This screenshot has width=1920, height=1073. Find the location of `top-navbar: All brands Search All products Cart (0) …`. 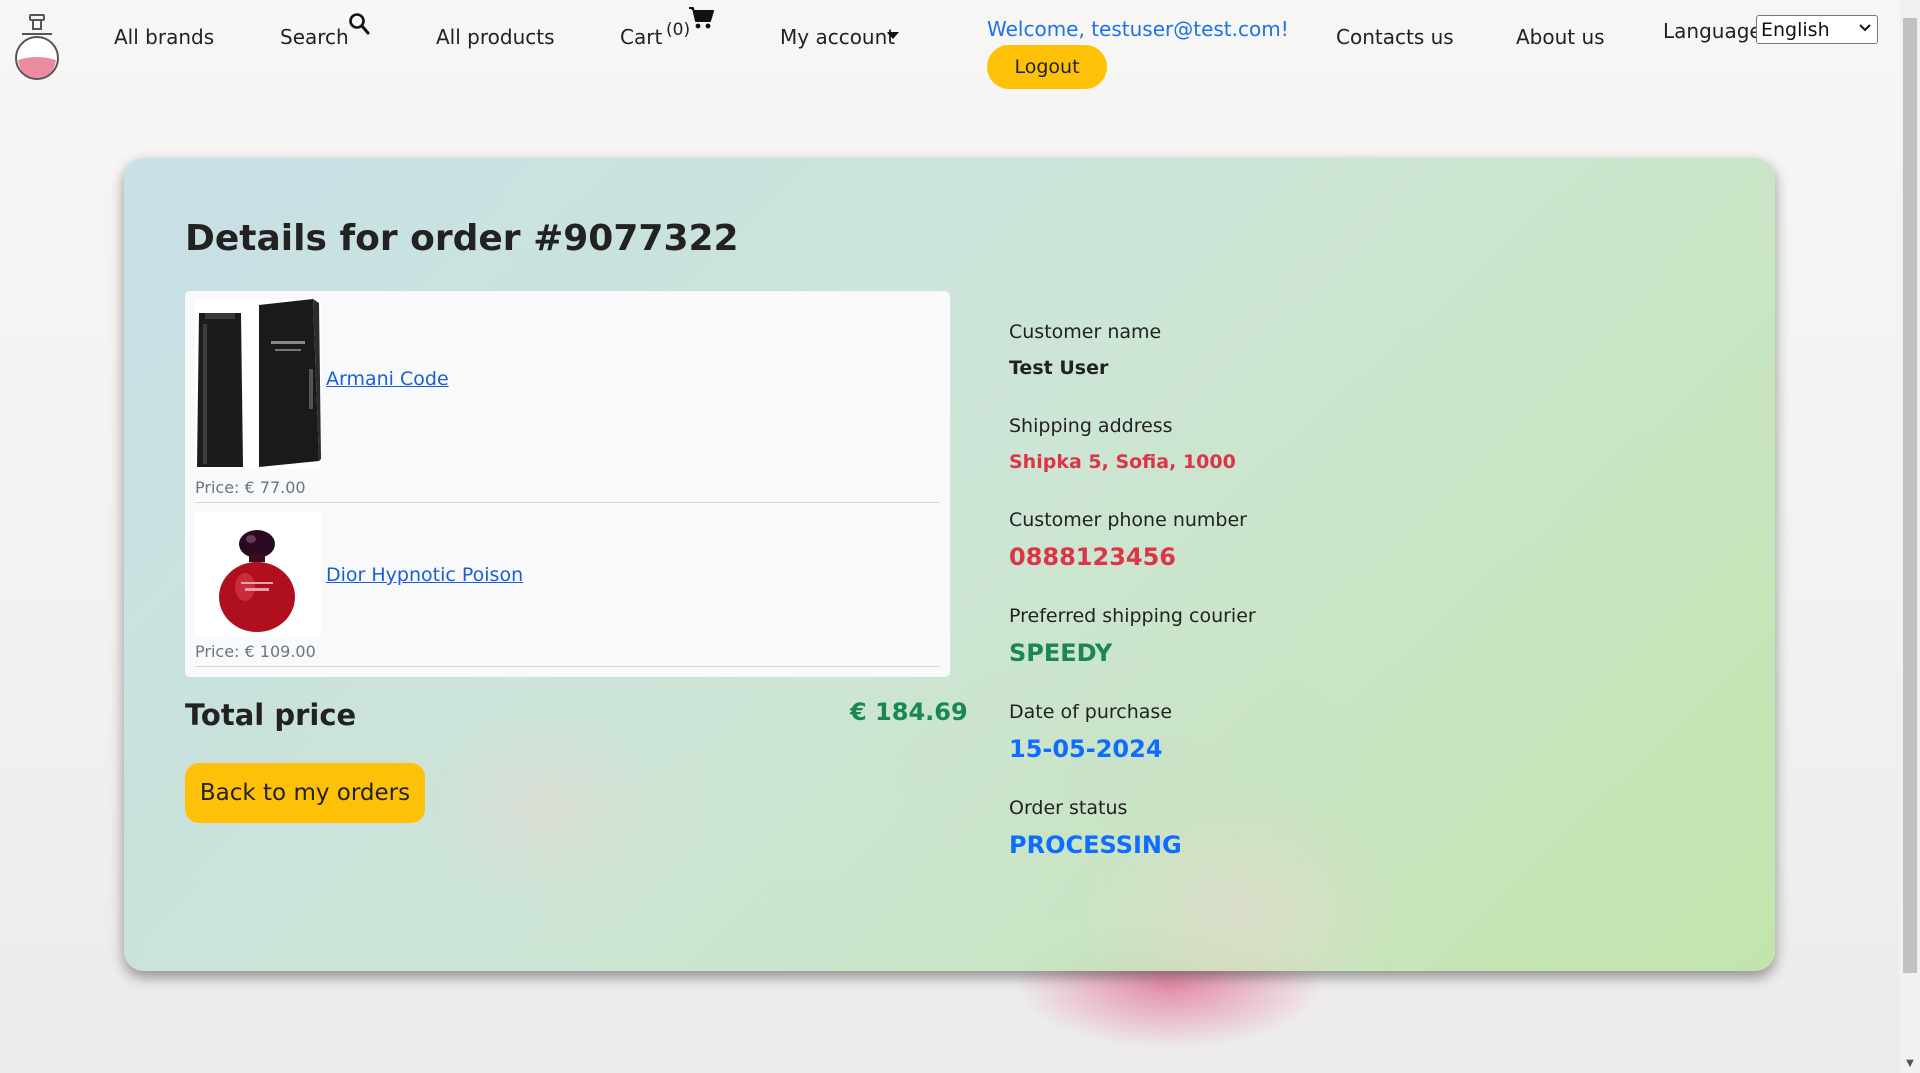

top-navbar: All brands Search All products Cart (0) … is located at coordinates (950, 50).